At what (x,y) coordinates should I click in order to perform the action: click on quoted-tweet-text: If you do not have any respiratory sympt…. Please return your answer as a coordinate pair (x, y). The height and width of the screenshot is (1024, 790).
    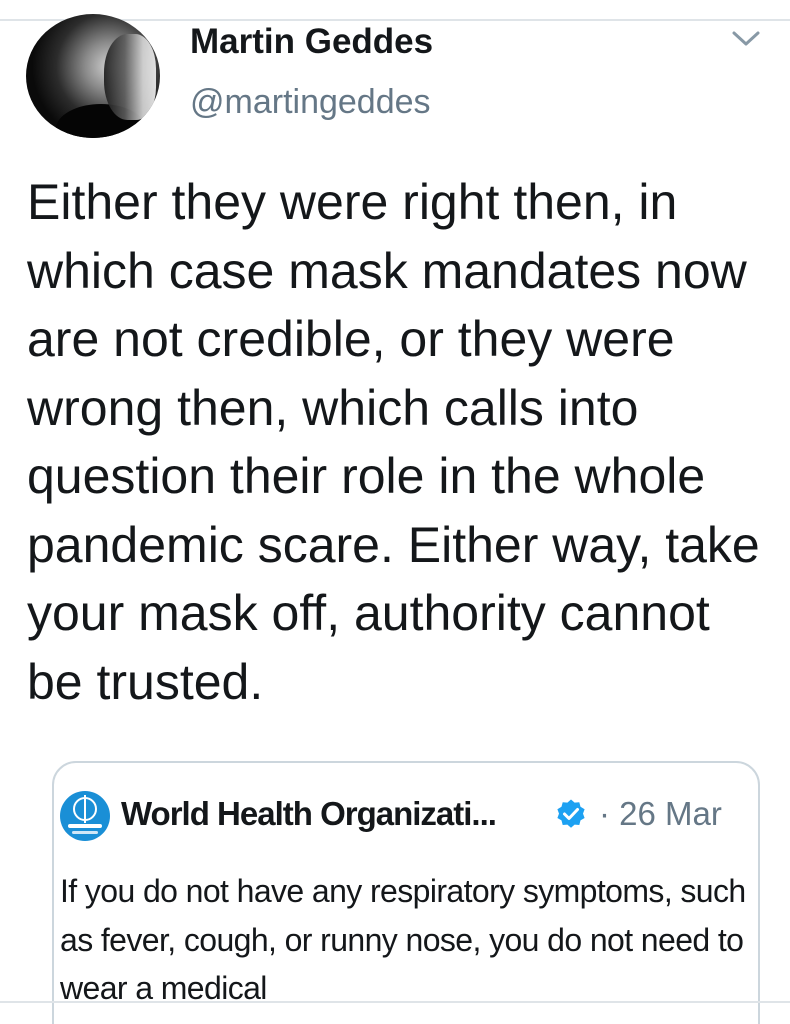
    Looking at the image, I should click on (403, 939).